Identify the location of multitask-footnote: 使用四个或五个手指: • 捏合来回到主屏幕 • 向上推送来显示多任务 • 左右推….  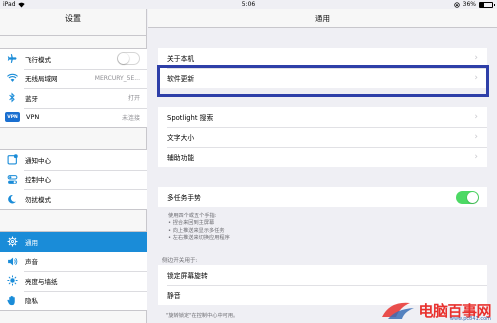
(199, 227).